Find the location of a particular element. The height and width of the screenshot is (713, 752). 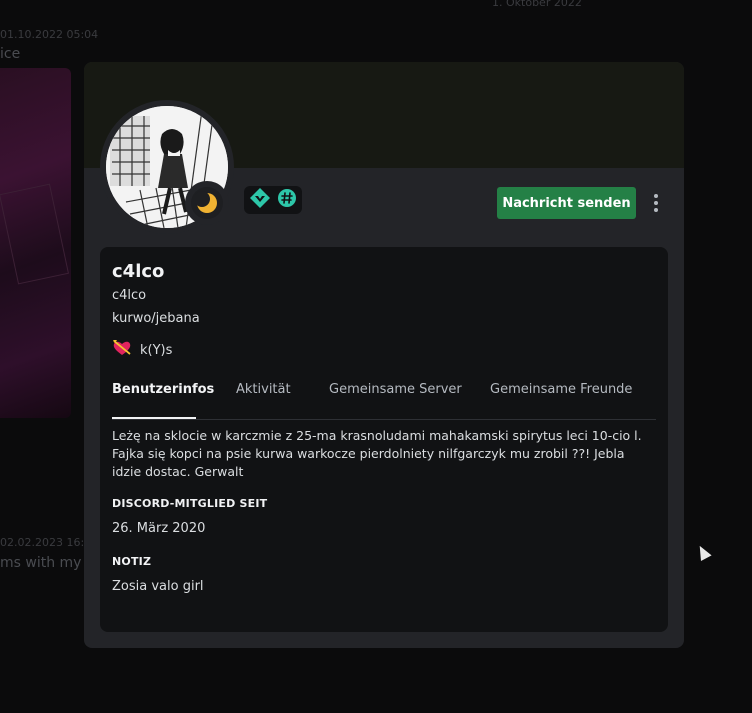

display-name: c4lco is located at coordinates (138, 271).